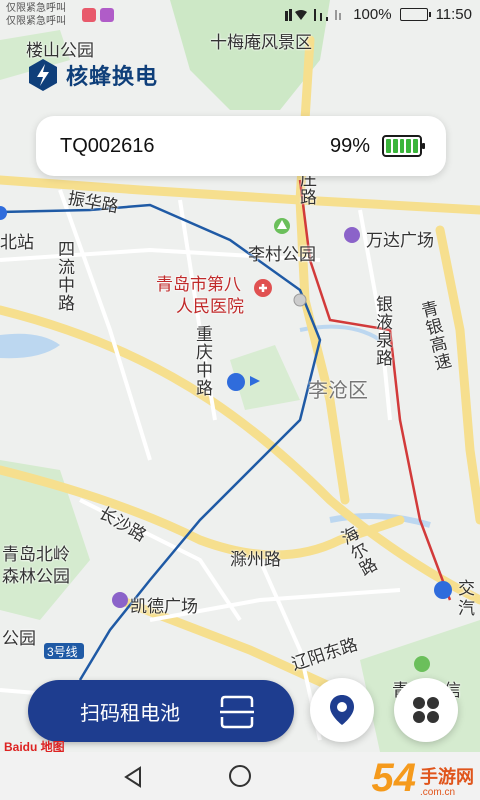  Describe the element at coordinates (202, 361) in the screenshot. I see `map-label-chongqing: 重庆中路` at that location.